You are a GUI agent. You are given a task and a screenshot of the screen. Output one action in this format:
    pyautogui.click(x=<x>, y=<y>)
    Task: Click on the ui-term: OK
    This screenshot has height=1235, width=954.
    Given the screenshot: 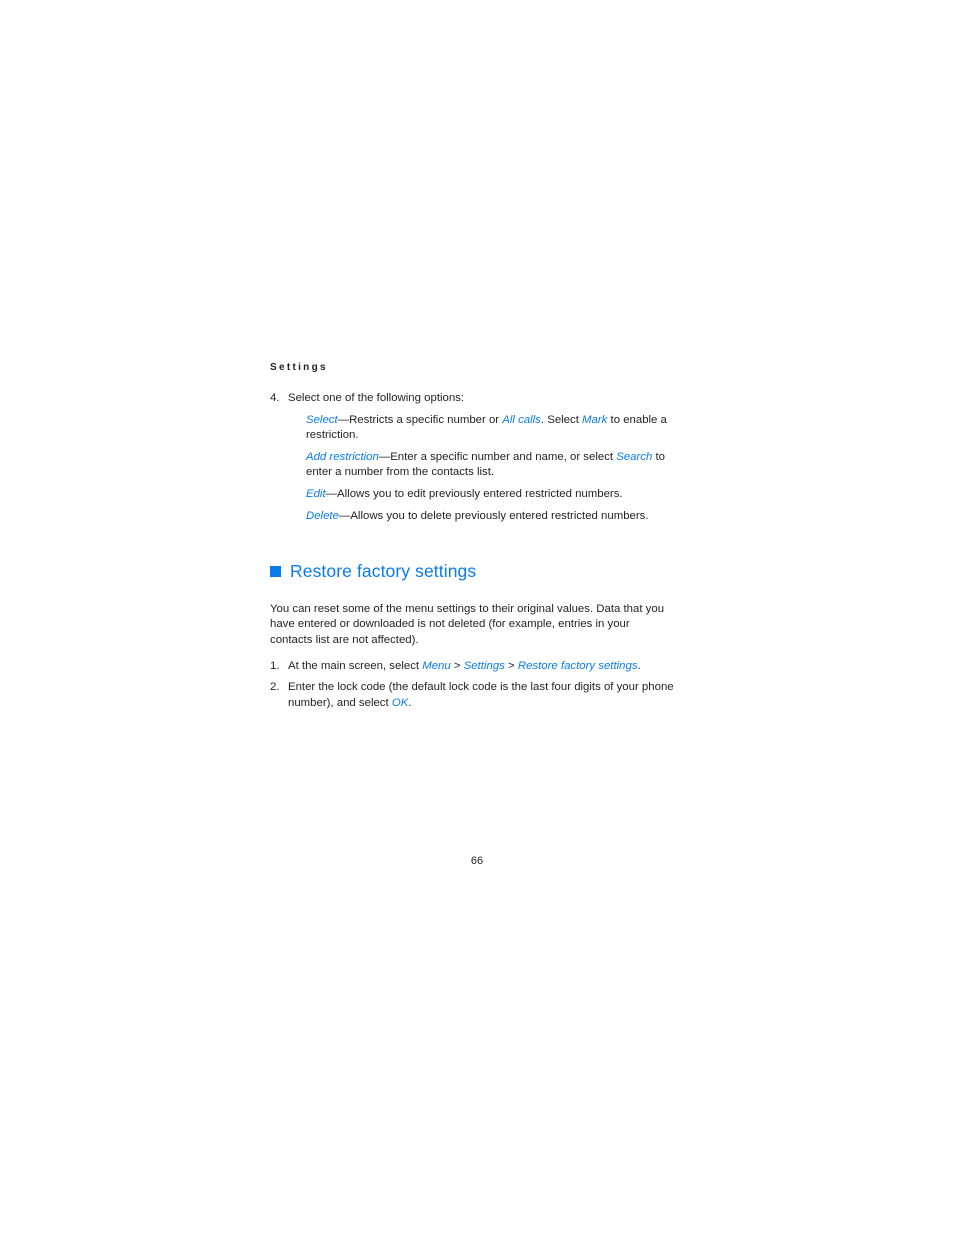 What is the action you would take?
    pyautogui.click(x=400, y=702)
    